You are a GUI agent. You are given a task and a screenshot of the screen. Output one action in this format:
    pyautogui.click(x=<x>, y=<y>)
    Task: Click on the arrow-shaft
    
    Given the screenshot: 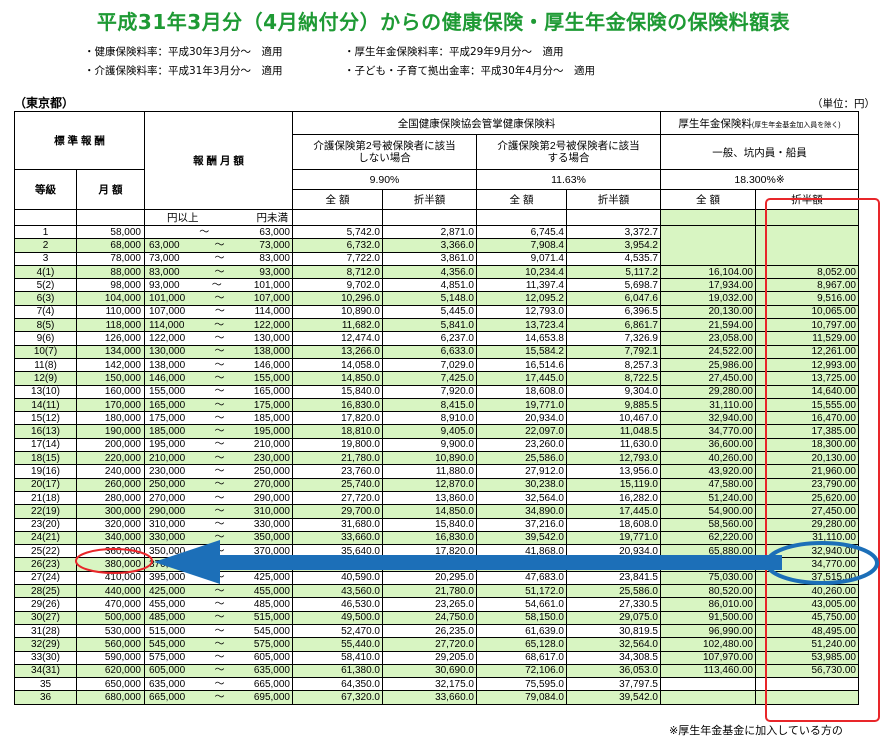 What is the action you would take?
    pyautogui.click(x=498, y=562)
    